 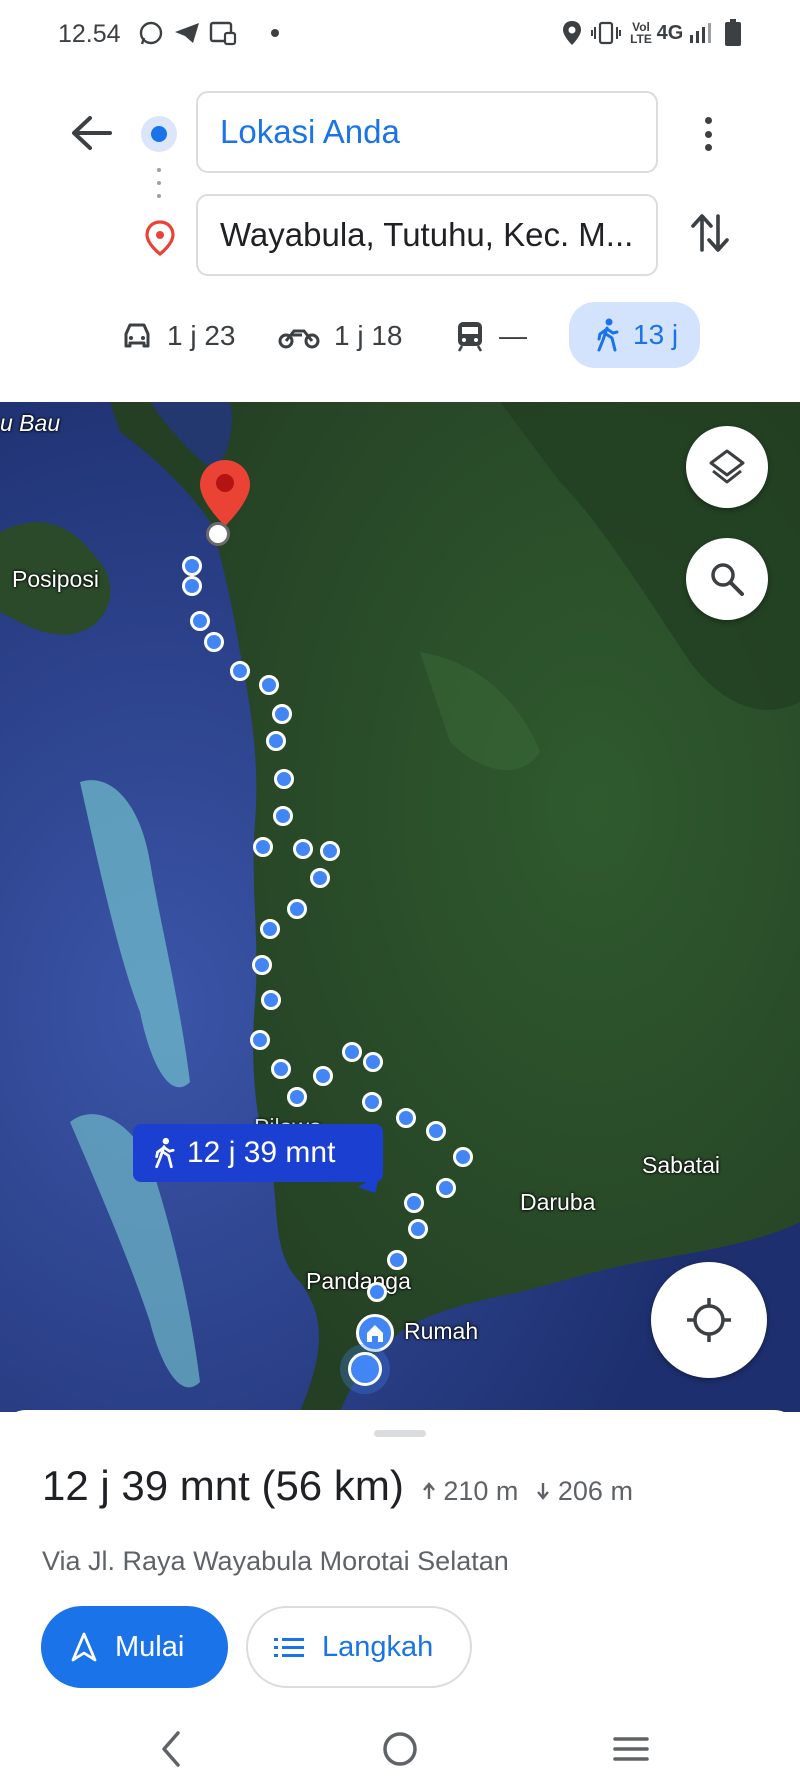 I want to click on route-connector, so click(x=159, y=186).